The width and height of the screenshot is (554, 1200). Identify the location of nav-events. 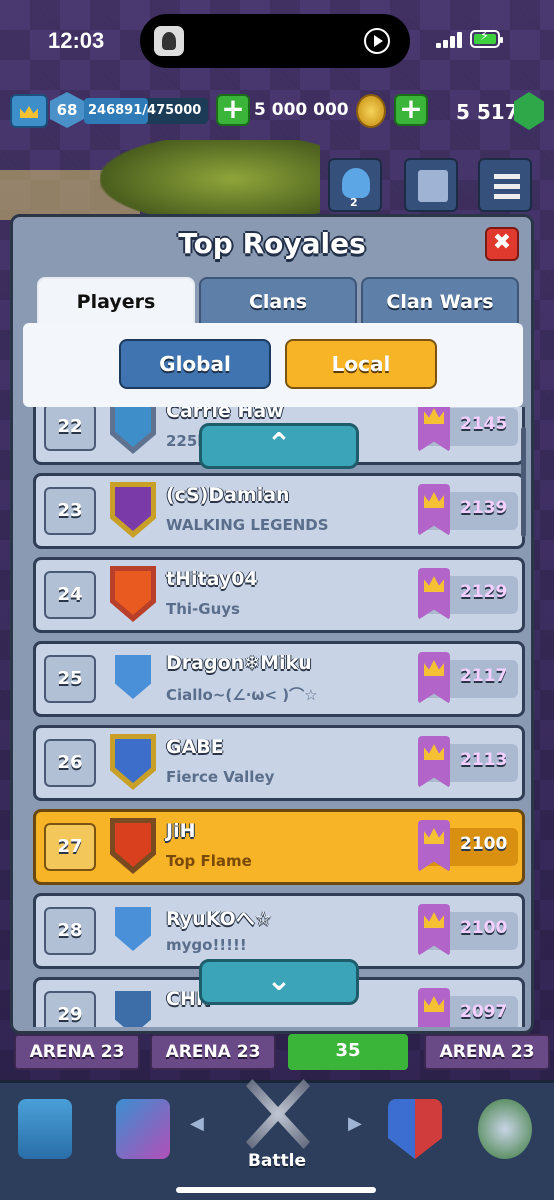
(505, 1132).